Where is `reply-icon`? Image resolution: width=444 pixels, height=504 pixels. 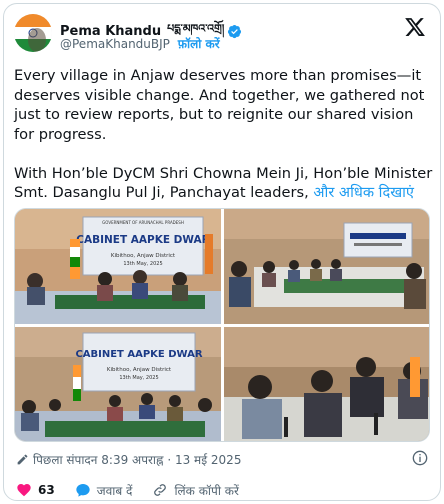
reply-icon is located at coordinates (83, 490).